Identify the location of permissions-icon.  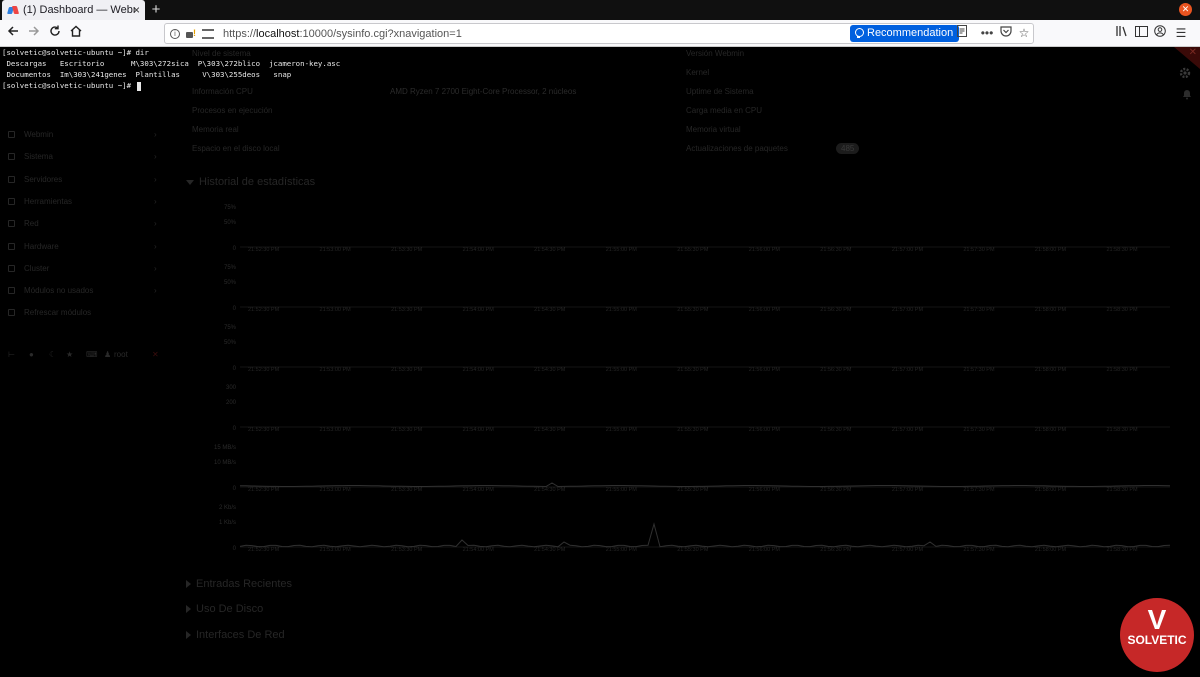
(208, 33).